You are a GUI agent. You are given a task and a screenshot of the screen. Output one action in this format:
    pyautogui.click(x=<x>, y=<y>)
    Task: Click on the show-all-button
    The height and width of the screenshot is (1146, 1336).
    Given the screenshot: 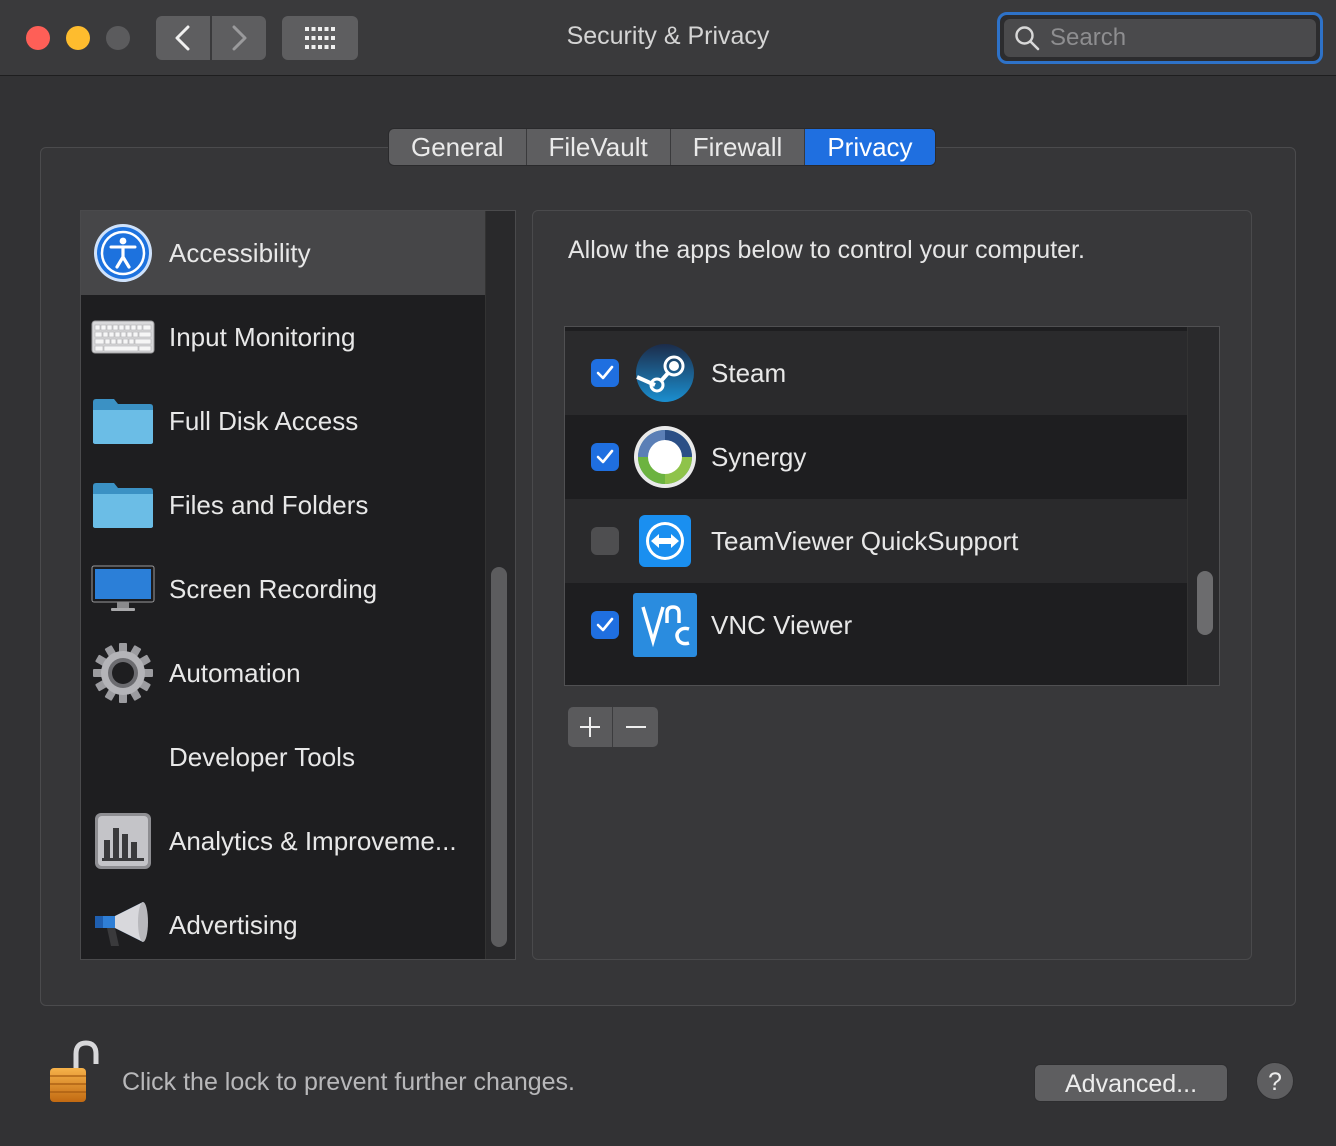 What is the action you would take?
    pyautogui.click(x=320, y=38)
    